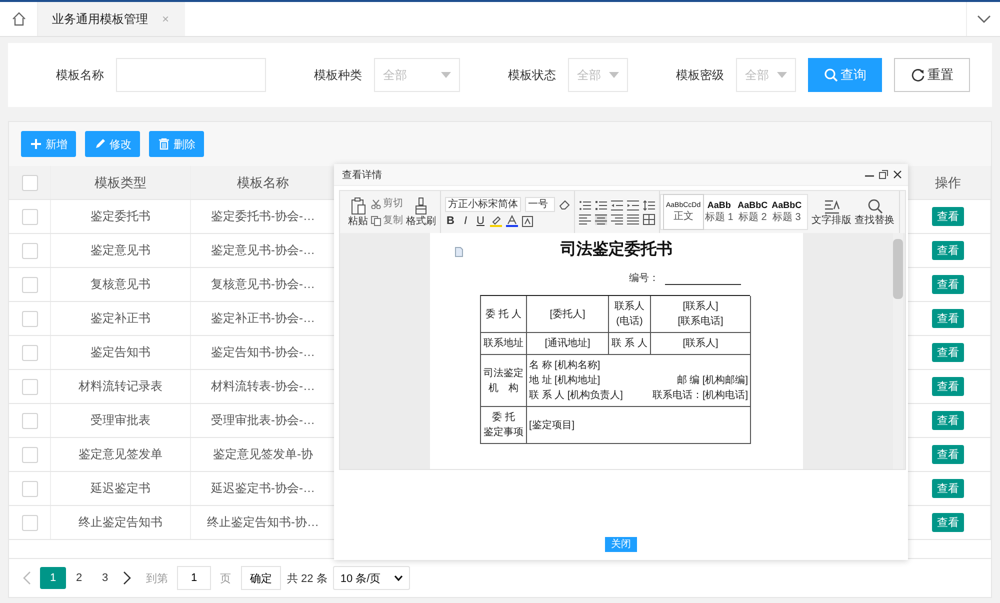  What do you see at coordinates (121, 250) in the screenshot?
I see `table-cell: 鉴定意见书` at bounding box center [121, 250].